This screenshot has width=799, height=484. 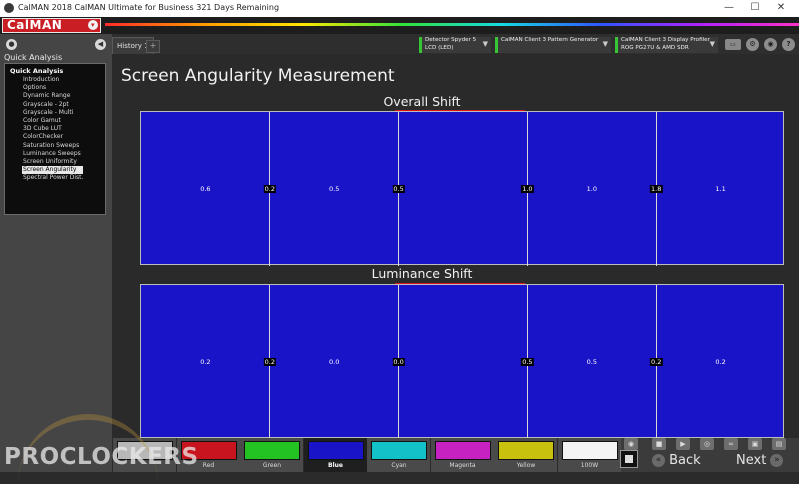 What do you see at coordinates (334, 362) in the screenshot?
I see `cell-value: 0.0` at bounding box center [334, 362].